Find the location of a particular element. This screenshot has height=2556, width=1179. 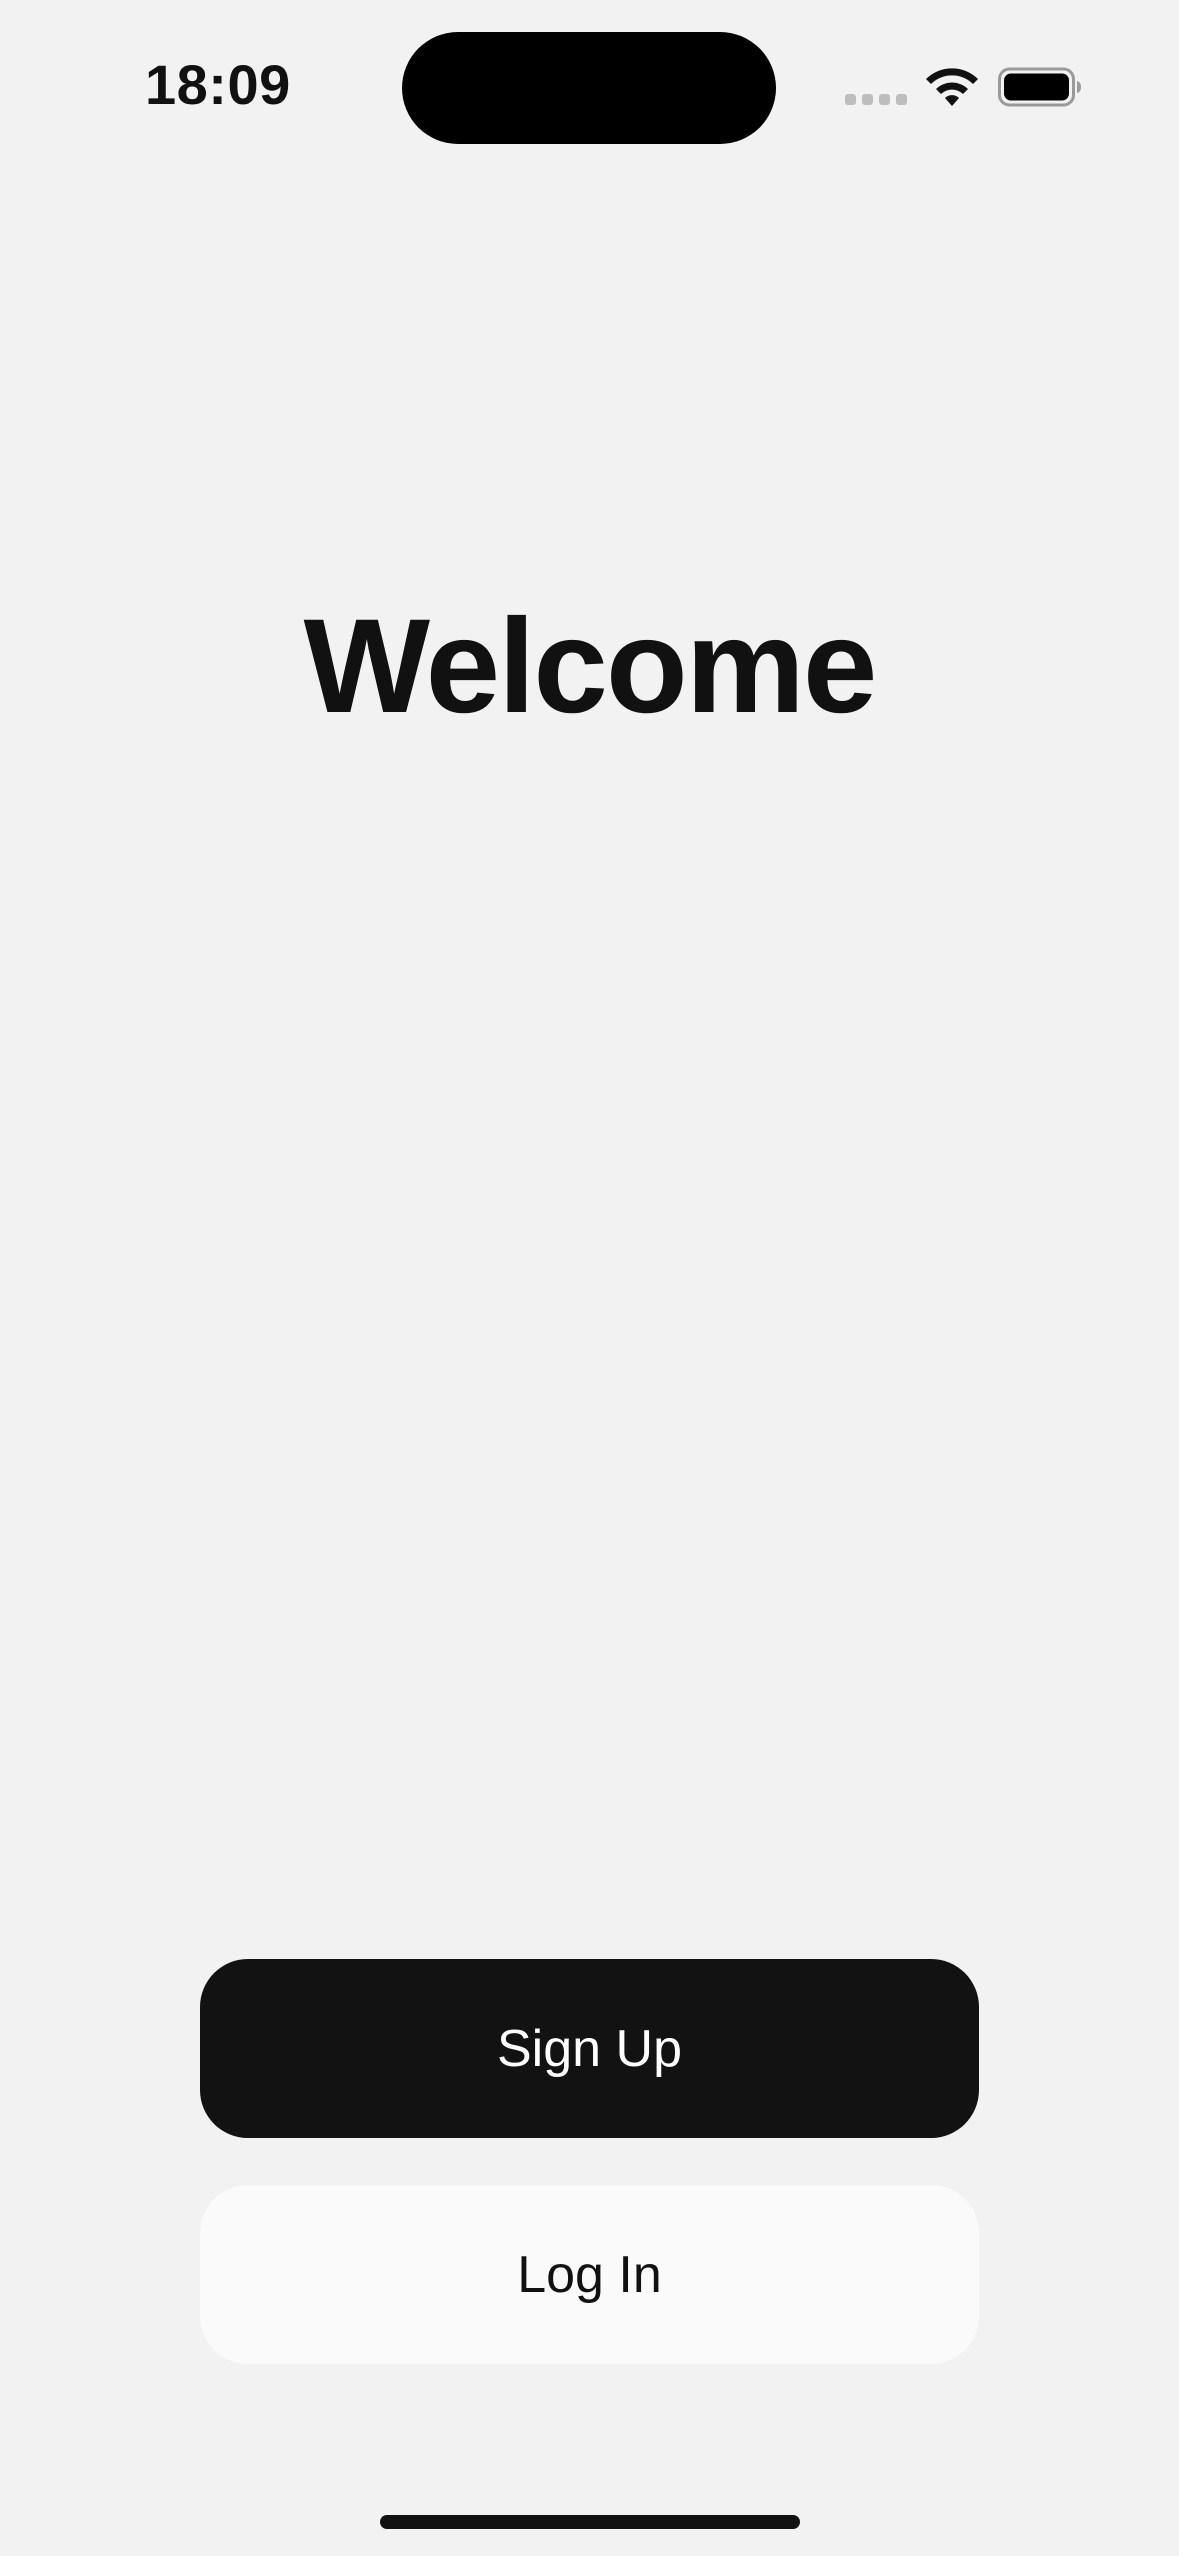

log-in-button: Log In is located at coordinates (589, 2274).